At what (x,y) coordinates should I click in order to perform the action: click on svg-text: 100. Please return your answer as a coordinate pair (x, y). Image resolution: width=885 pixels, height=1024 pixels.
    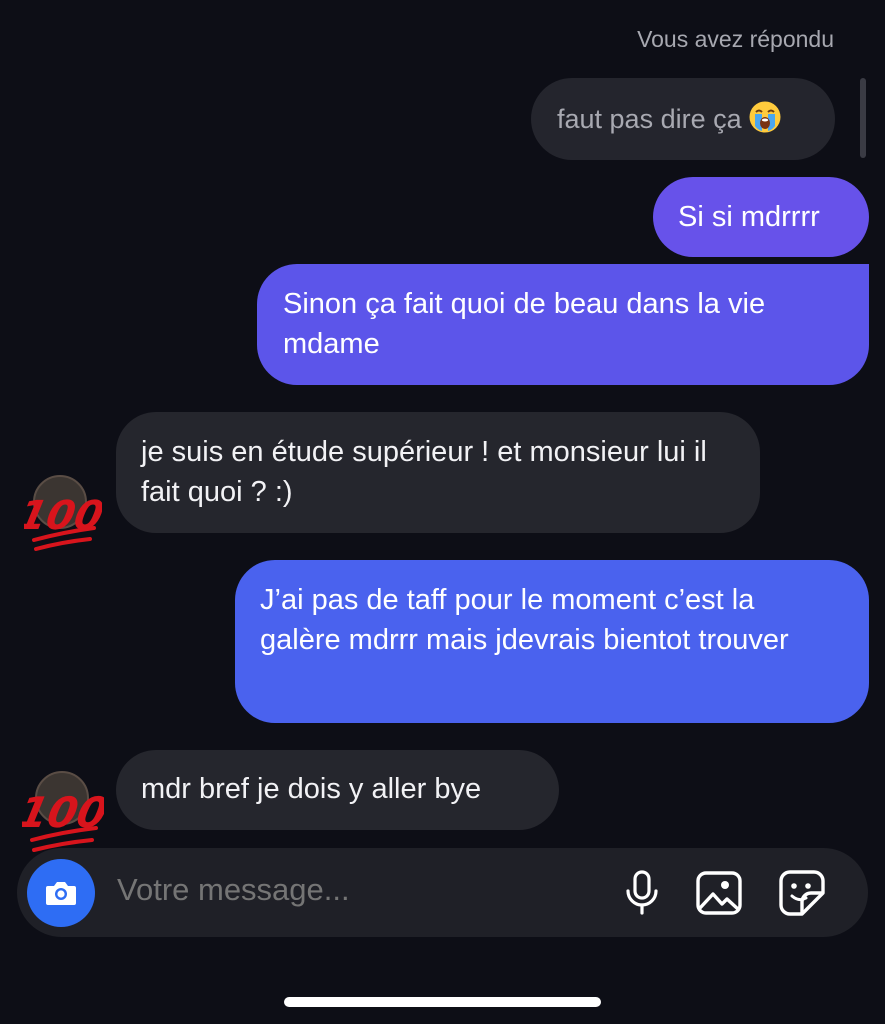
    Looking at the image, I should click on (63, 813).